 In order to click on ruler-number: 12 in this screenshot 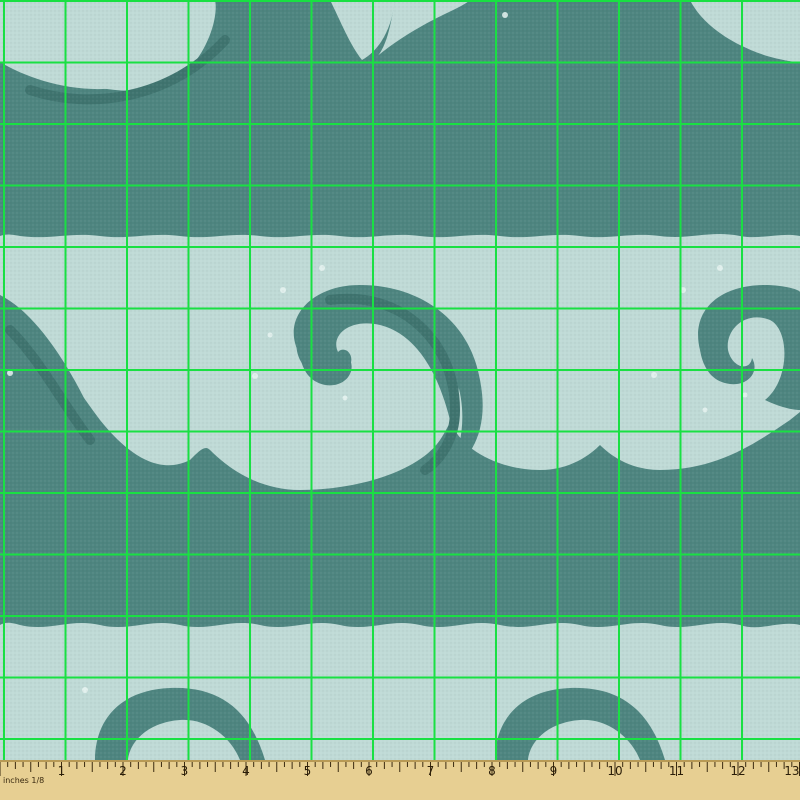, I will do `click(737, 771)`.